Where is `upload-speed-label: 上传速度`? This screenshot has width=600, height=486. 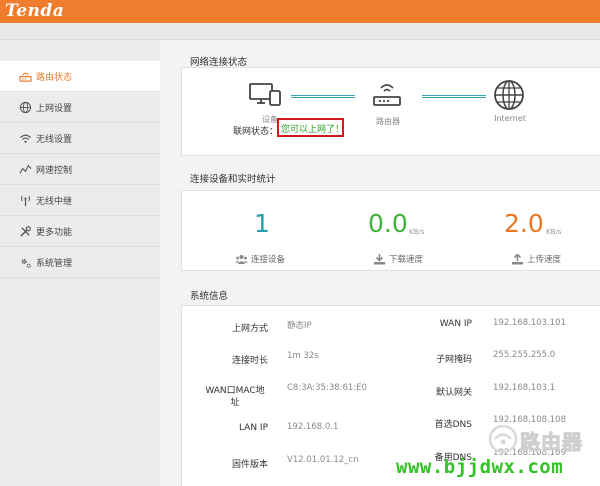 upload-speed-label: 上传速度 is located at coordinates (536, 259).